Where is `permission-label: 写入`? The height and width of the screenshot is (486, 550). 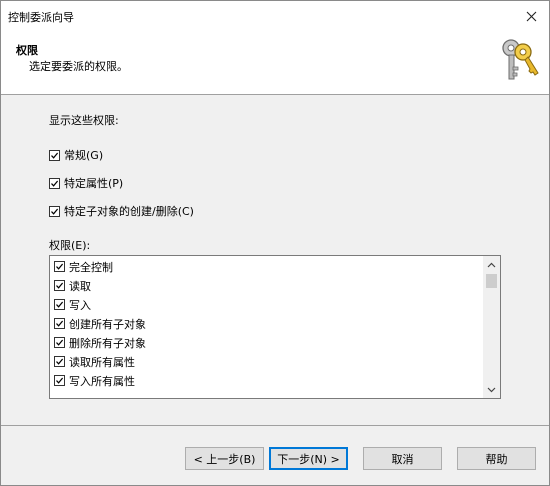 permission-label: 写入 is located at coordinates (80, 305).